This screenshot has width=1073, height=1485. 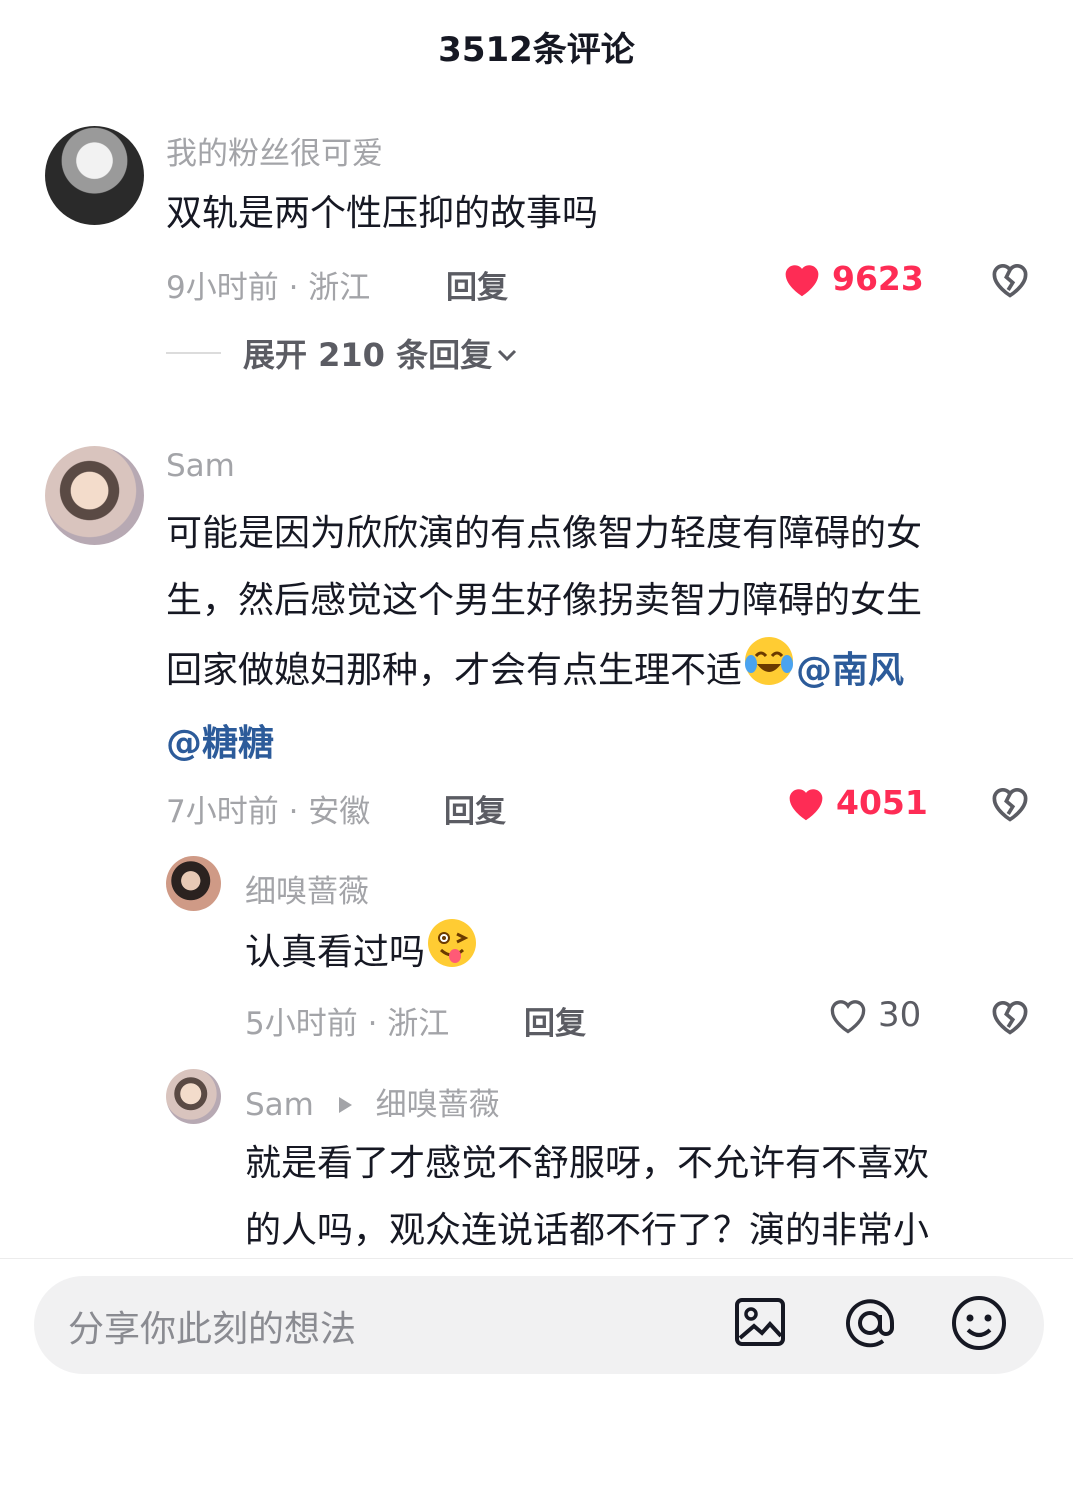 I want to click on like-count: 30, so click(x=900, y=1015).